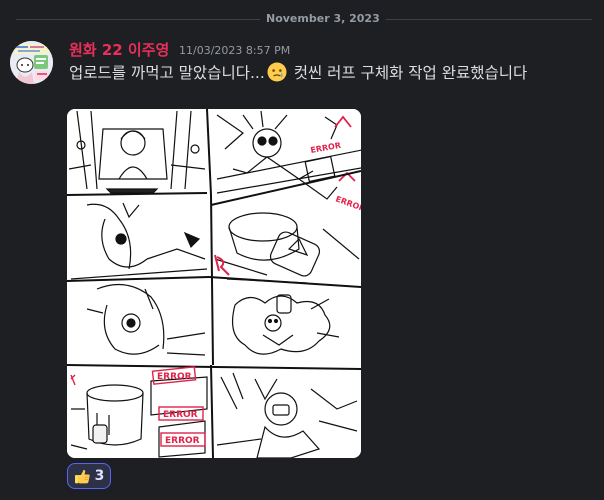 The height and width of the screenshot is (500, 604). Describe the element at coordinates (234, 51) in the screenshot. I see `message-timestamp: 11/03/2023 8:57 PM` at that location.